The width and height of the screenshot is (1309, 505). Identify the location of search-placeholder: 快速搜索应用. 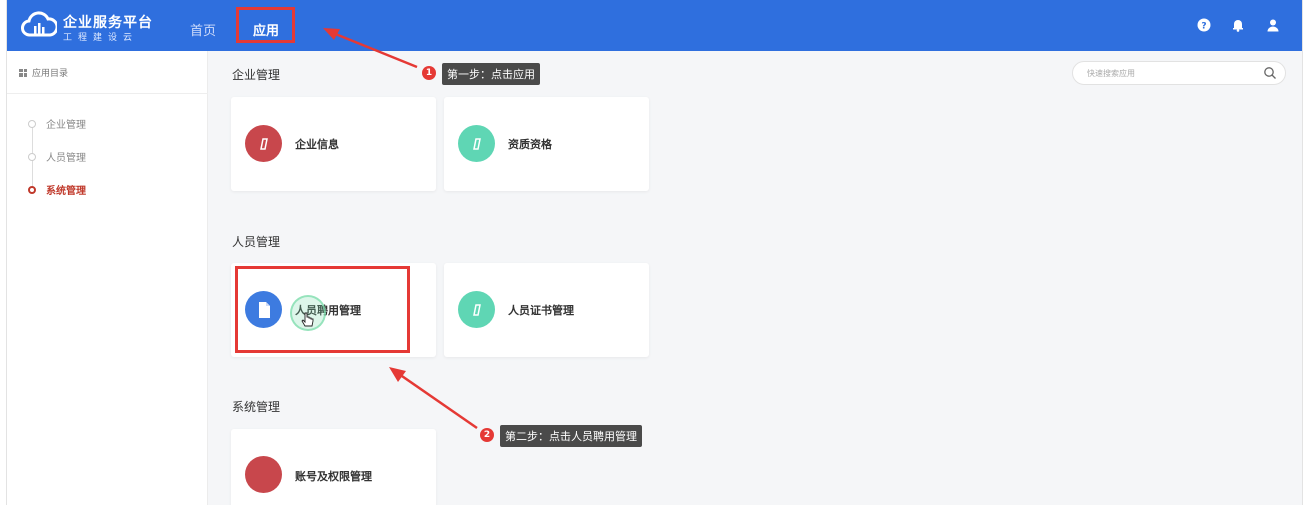
(1111, 73).